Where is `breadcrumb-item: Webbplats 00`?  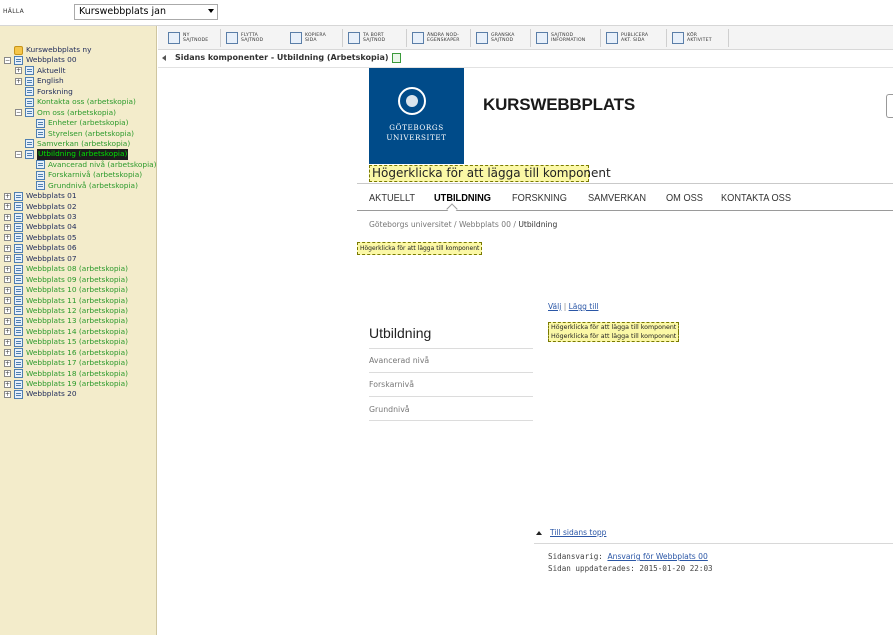
breadcrumb-item: Webbplats 00 is located at coordinates (485, 224).